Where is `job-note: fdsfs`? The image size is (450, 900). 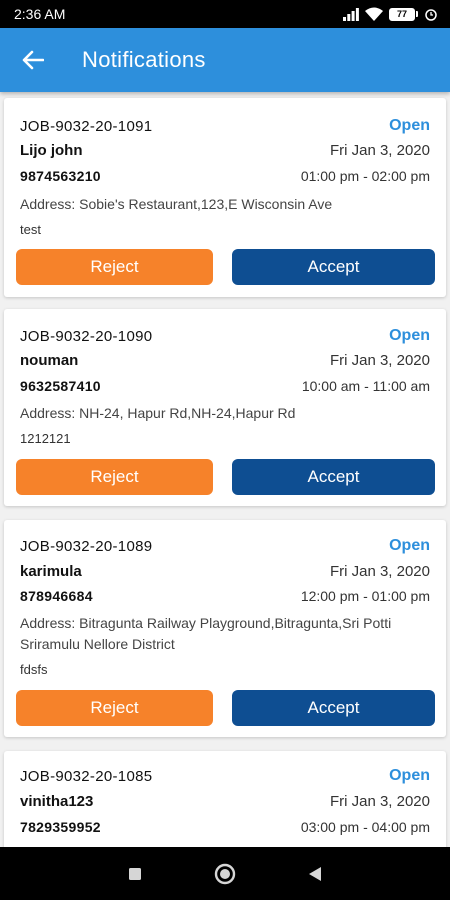 job-note: fdsfs is located at coordinates (34, 669).